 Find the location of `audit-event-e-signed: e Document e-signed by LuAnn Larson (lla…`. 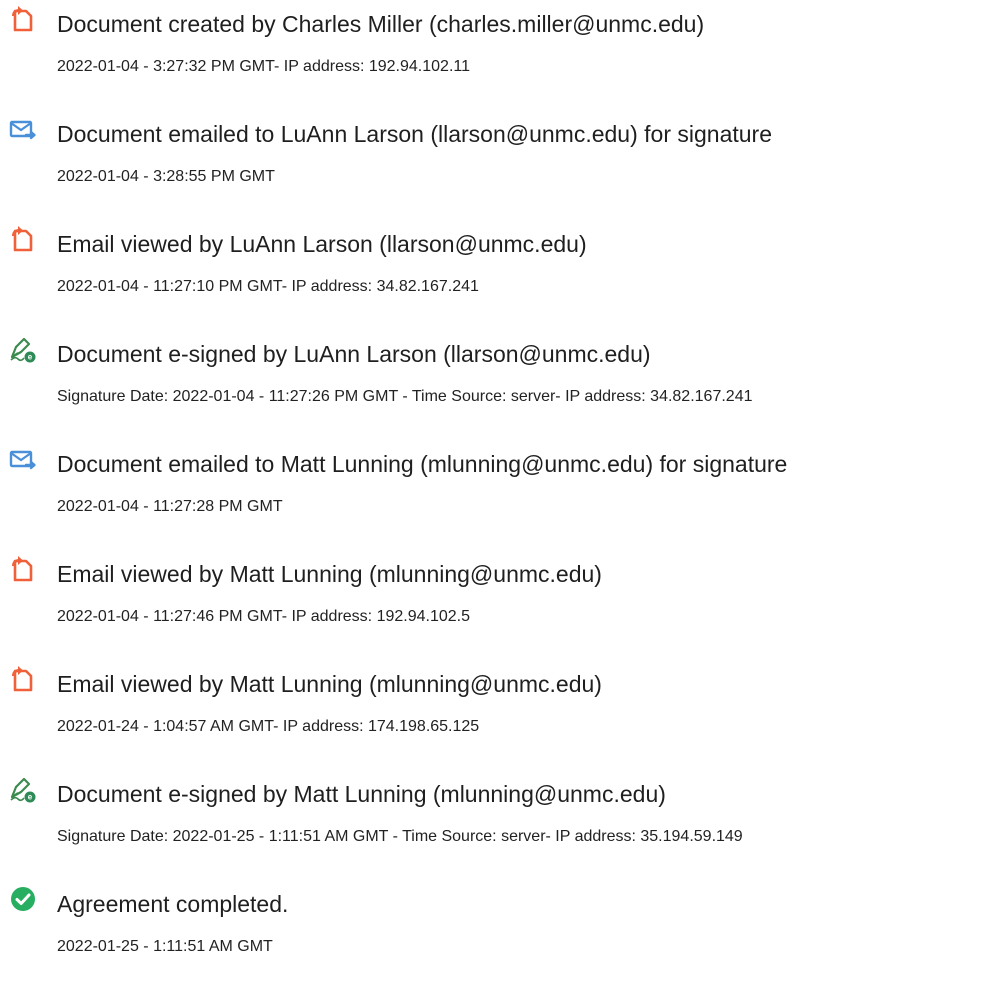

audit-event-e-signed: e Document e-signed by LuAnn Larson (lla… is located at coordinates (492, 380).